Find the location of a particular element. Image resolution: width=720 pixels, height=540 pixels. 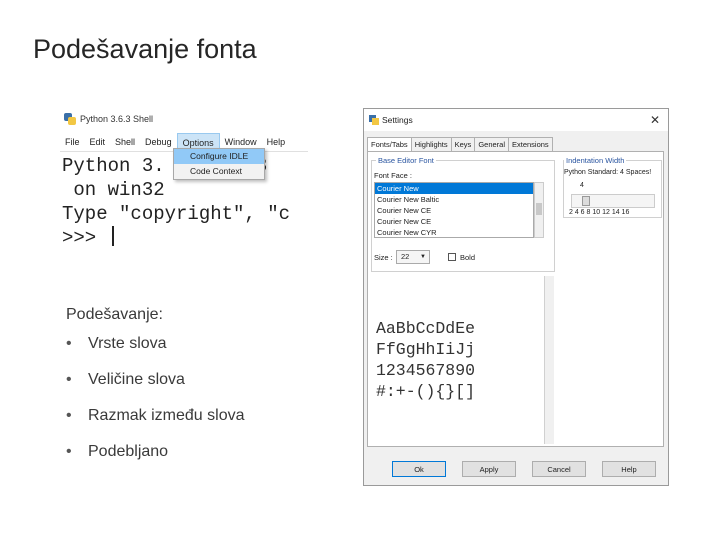

dialog-buttons: Ok Apply Cancel Help is located at coordinates (524, 469).